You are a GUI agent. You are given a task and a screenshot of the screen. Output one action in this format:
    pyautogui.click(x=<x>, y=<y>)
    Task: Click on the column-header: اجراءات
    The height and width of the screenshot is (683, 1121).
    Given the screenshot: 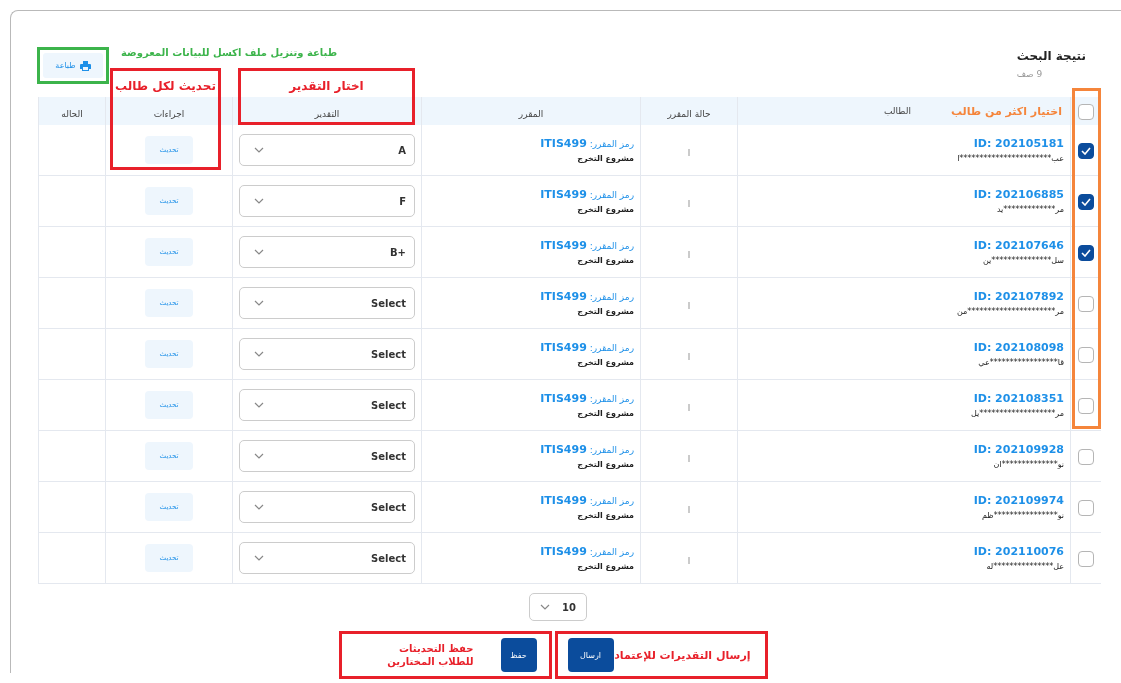 What is the action you would take?
    pyautogui.click(x=169, y=113)
    